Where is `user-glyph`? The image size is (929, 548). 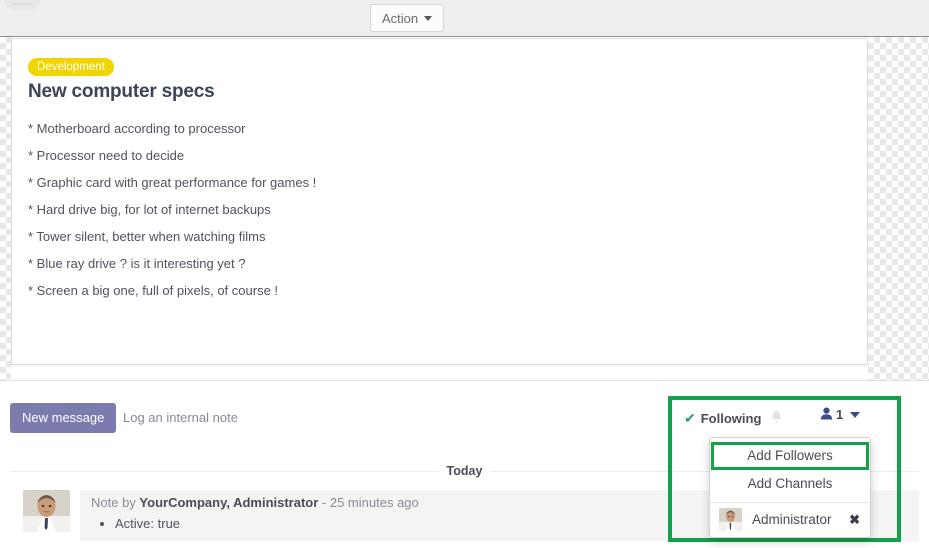
user-glyph is located at coordinates (826, 413).